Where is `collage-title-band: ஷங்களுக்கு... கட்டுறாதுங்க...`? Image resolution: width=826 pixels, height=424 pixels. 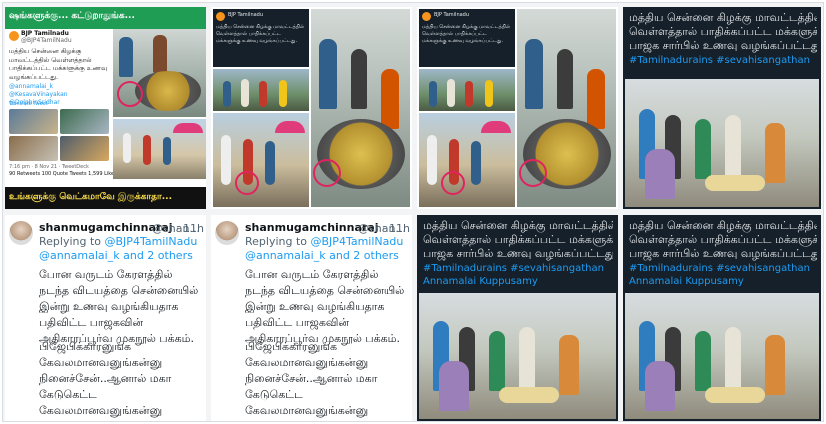
collage-title-band: ஷங்களுக்கு... கட்டுறாதுங்க... is located at coordinates (105, 18).